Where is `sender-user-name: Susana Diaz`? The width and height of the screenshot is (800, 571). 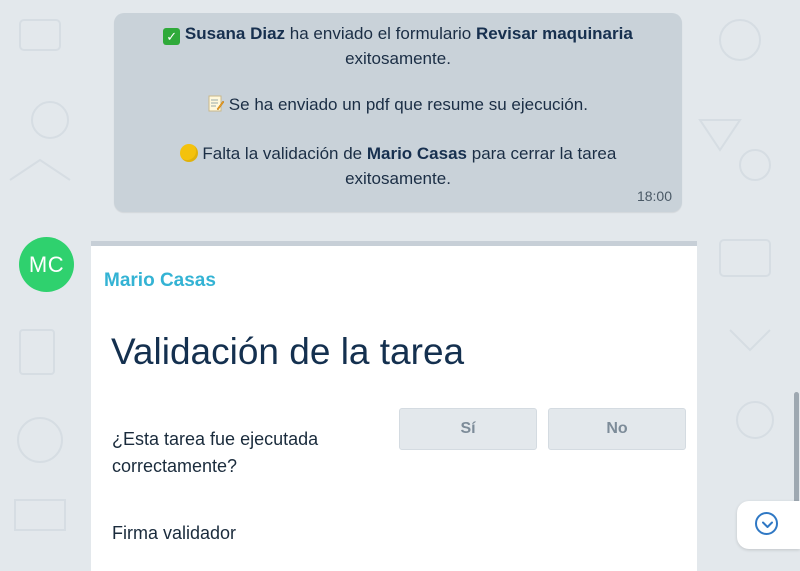 sender-user-name: Susana Diaz is located at coordinates (235, 33).